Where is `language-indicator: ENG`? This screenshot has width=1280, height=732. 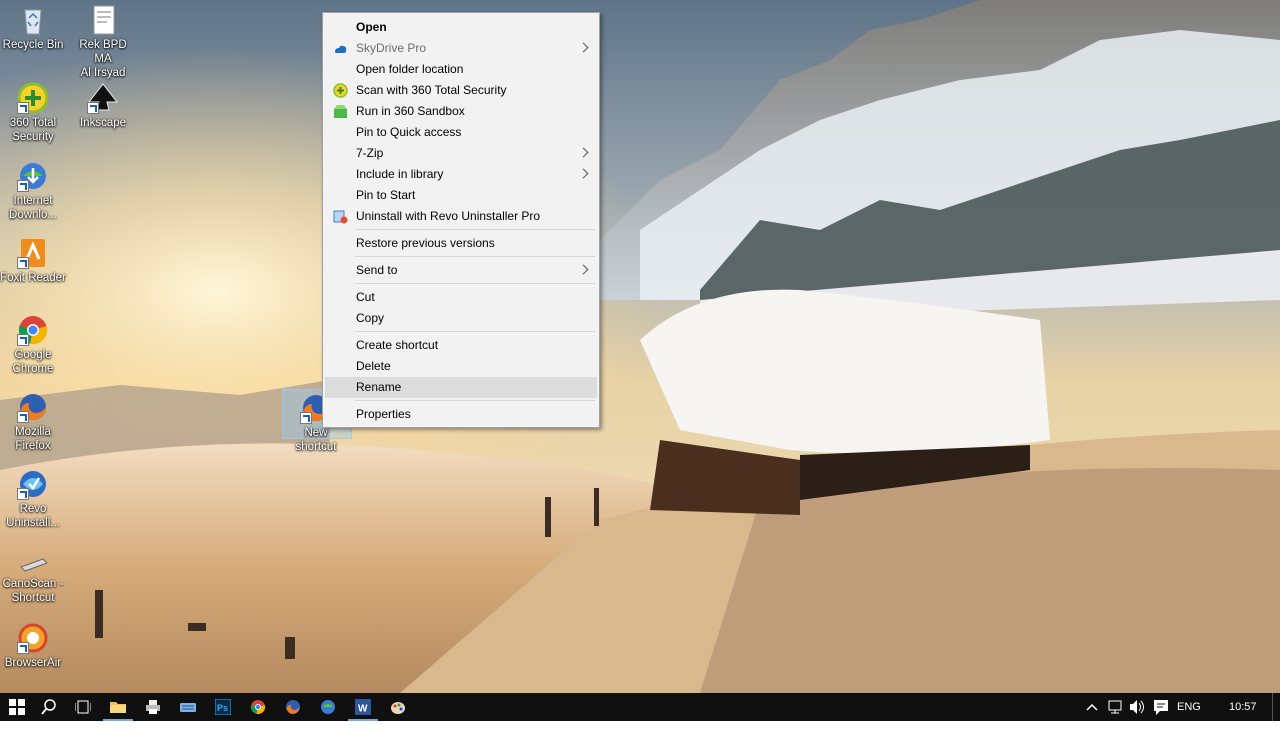
language-indicator: ENG is located at coordinates (1190, 707).